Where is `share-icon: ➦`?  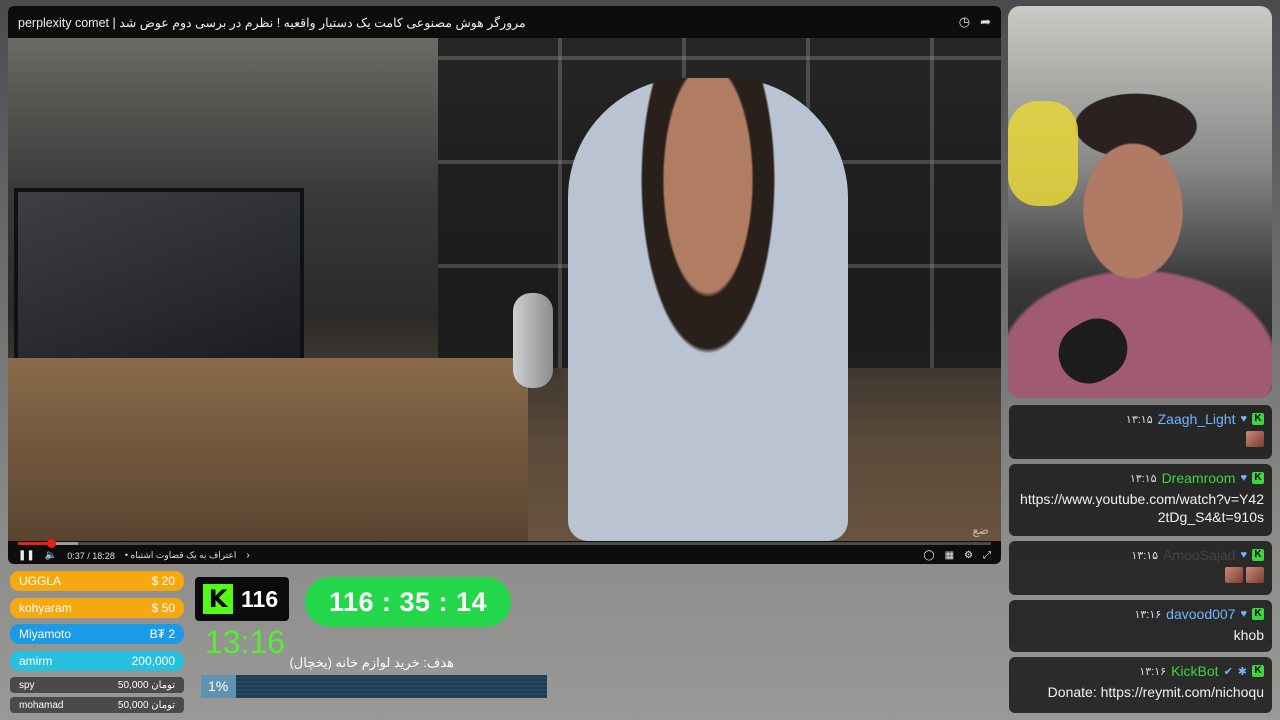
share-icon: ➦ is located at coordinates (985, 22).